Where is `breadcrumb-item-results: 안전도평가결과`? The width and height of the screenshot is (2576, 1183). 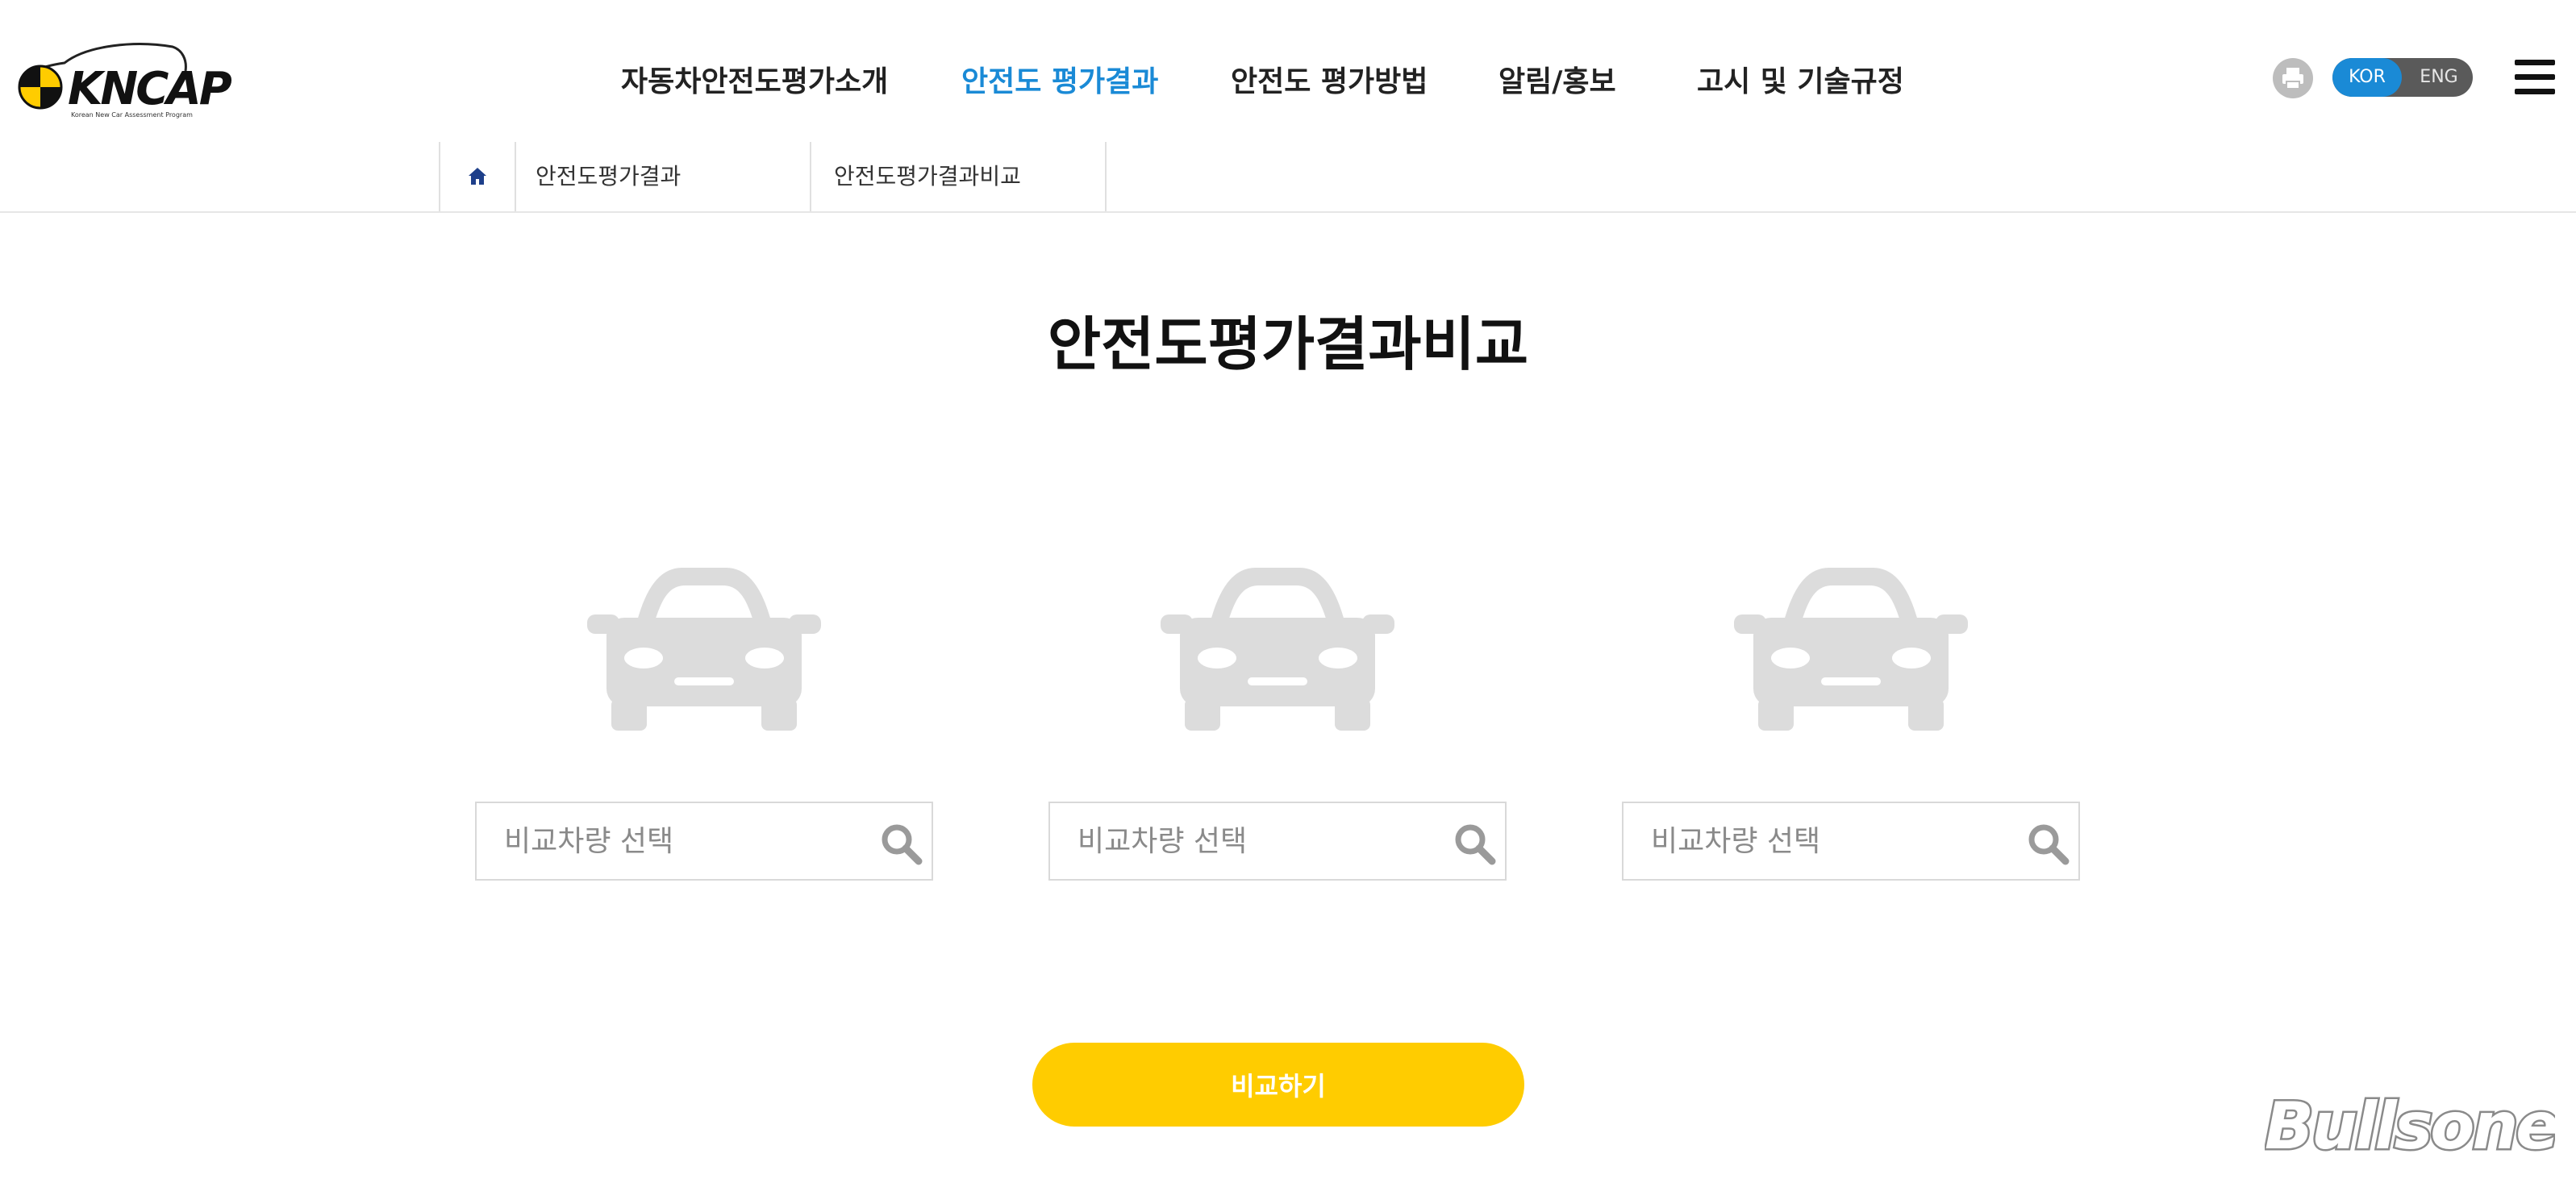 breadcrumb-item-results: 안전도평가결과 is located at coordinates (662, 176).